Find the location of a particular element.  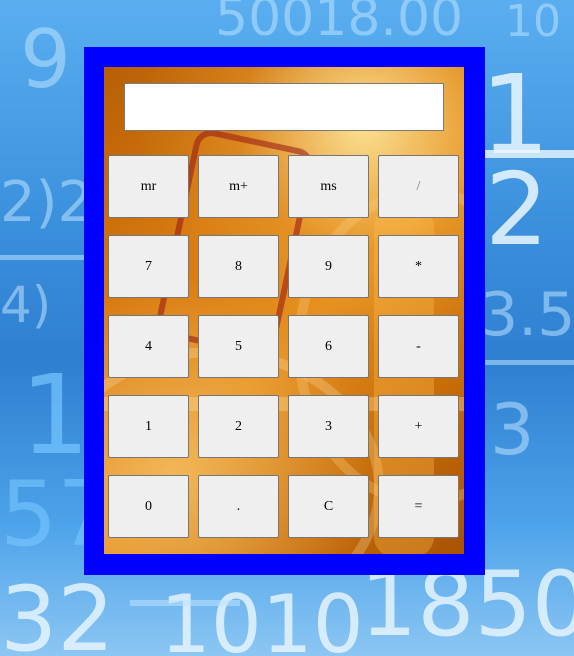

digit-8-button: 8 is located at coordinates (238, 266).